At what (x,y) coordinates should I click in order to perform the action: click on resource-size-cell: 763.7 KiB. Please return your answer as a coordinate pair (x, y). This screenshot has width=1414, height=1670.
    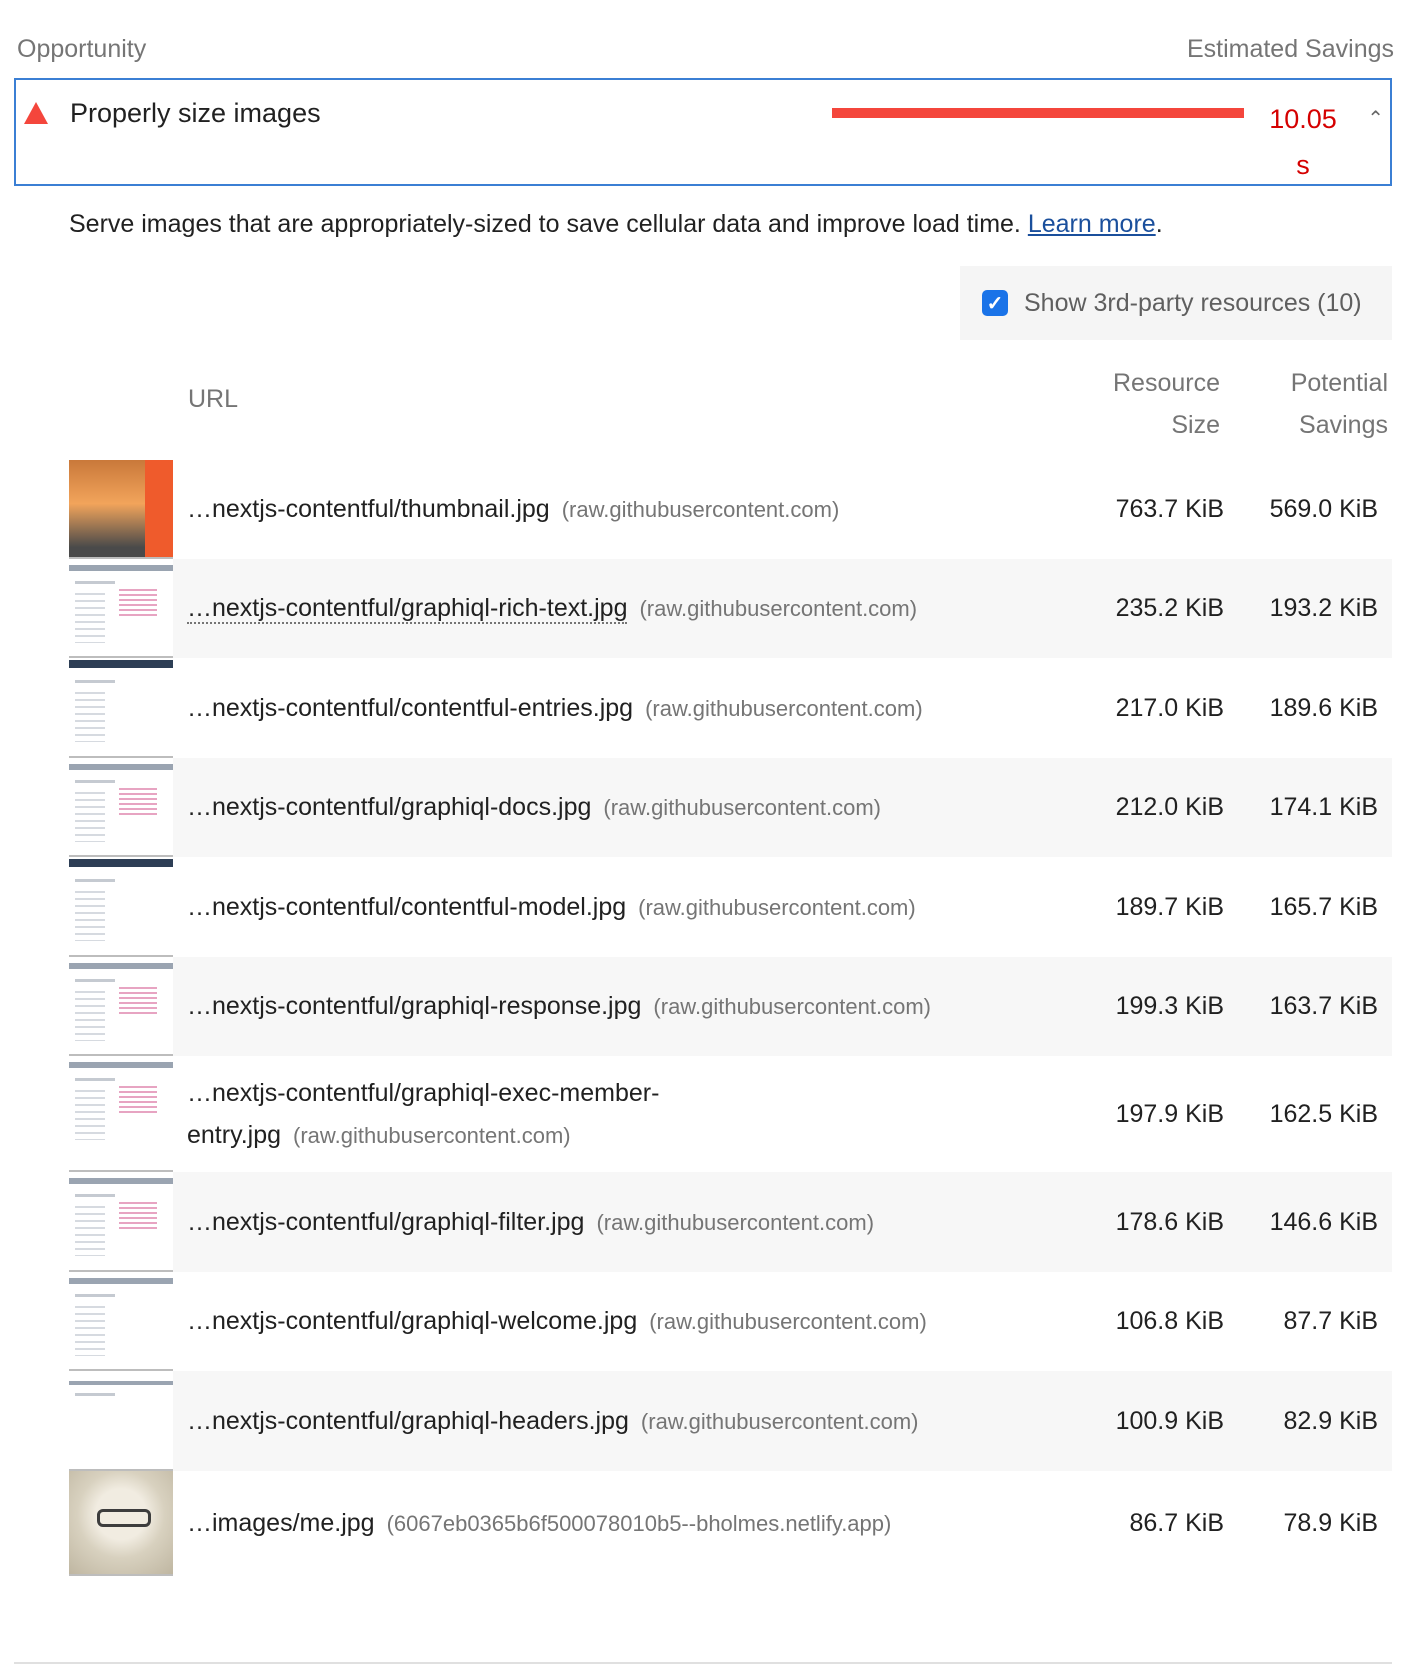
    Looking at the image, I should click on (1169, 509).